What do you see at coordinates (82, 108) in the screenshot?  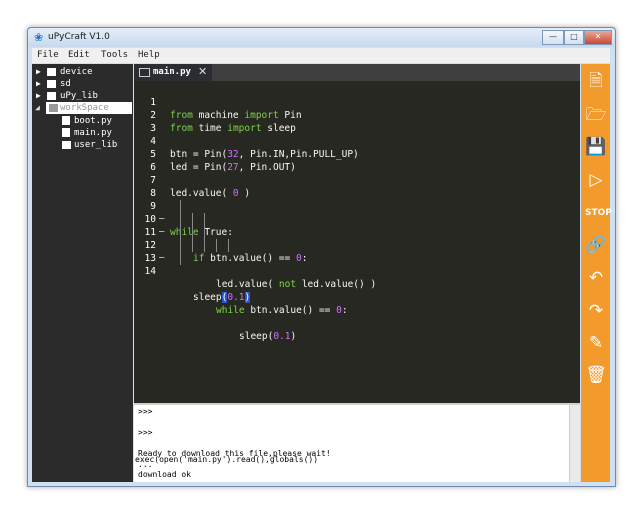 I see `tree-item-workspace: ◢ workSpace` at bounding box center [82, 108].